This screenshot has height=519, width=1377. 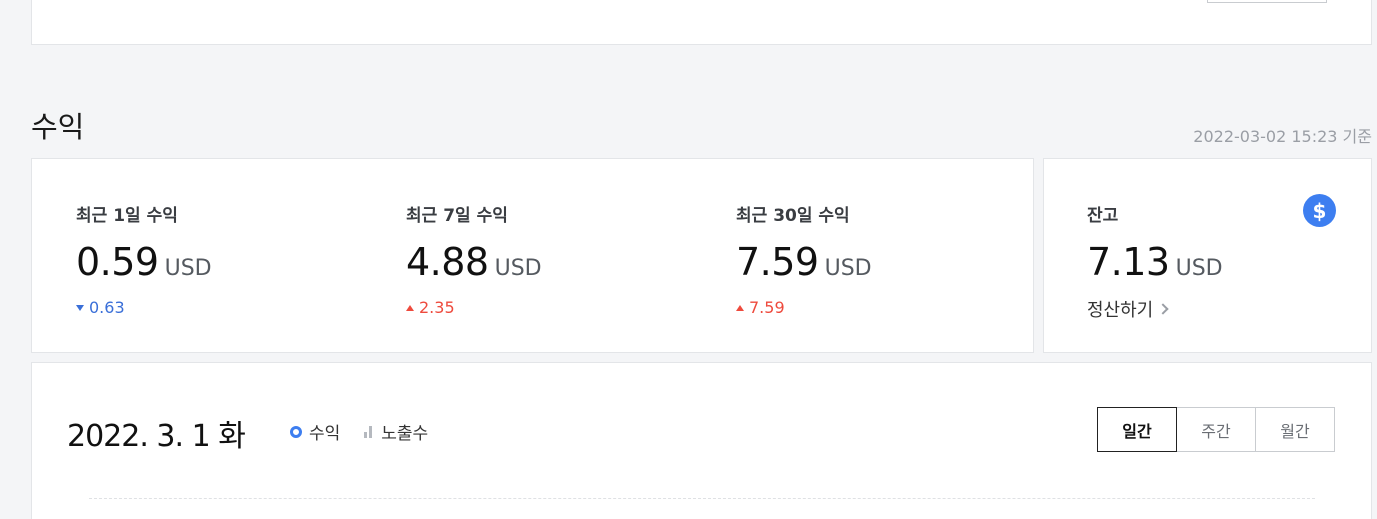 I want to click on revenue-stat-30day: 최근 30일 수익 7.59 USD 7.59, so click(x=804, y=259).